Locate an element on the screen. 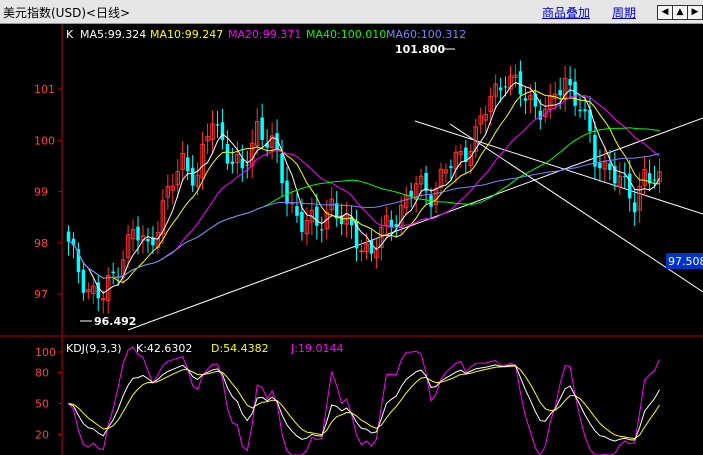  kdj-d-line is located at coordinates (364, 402).